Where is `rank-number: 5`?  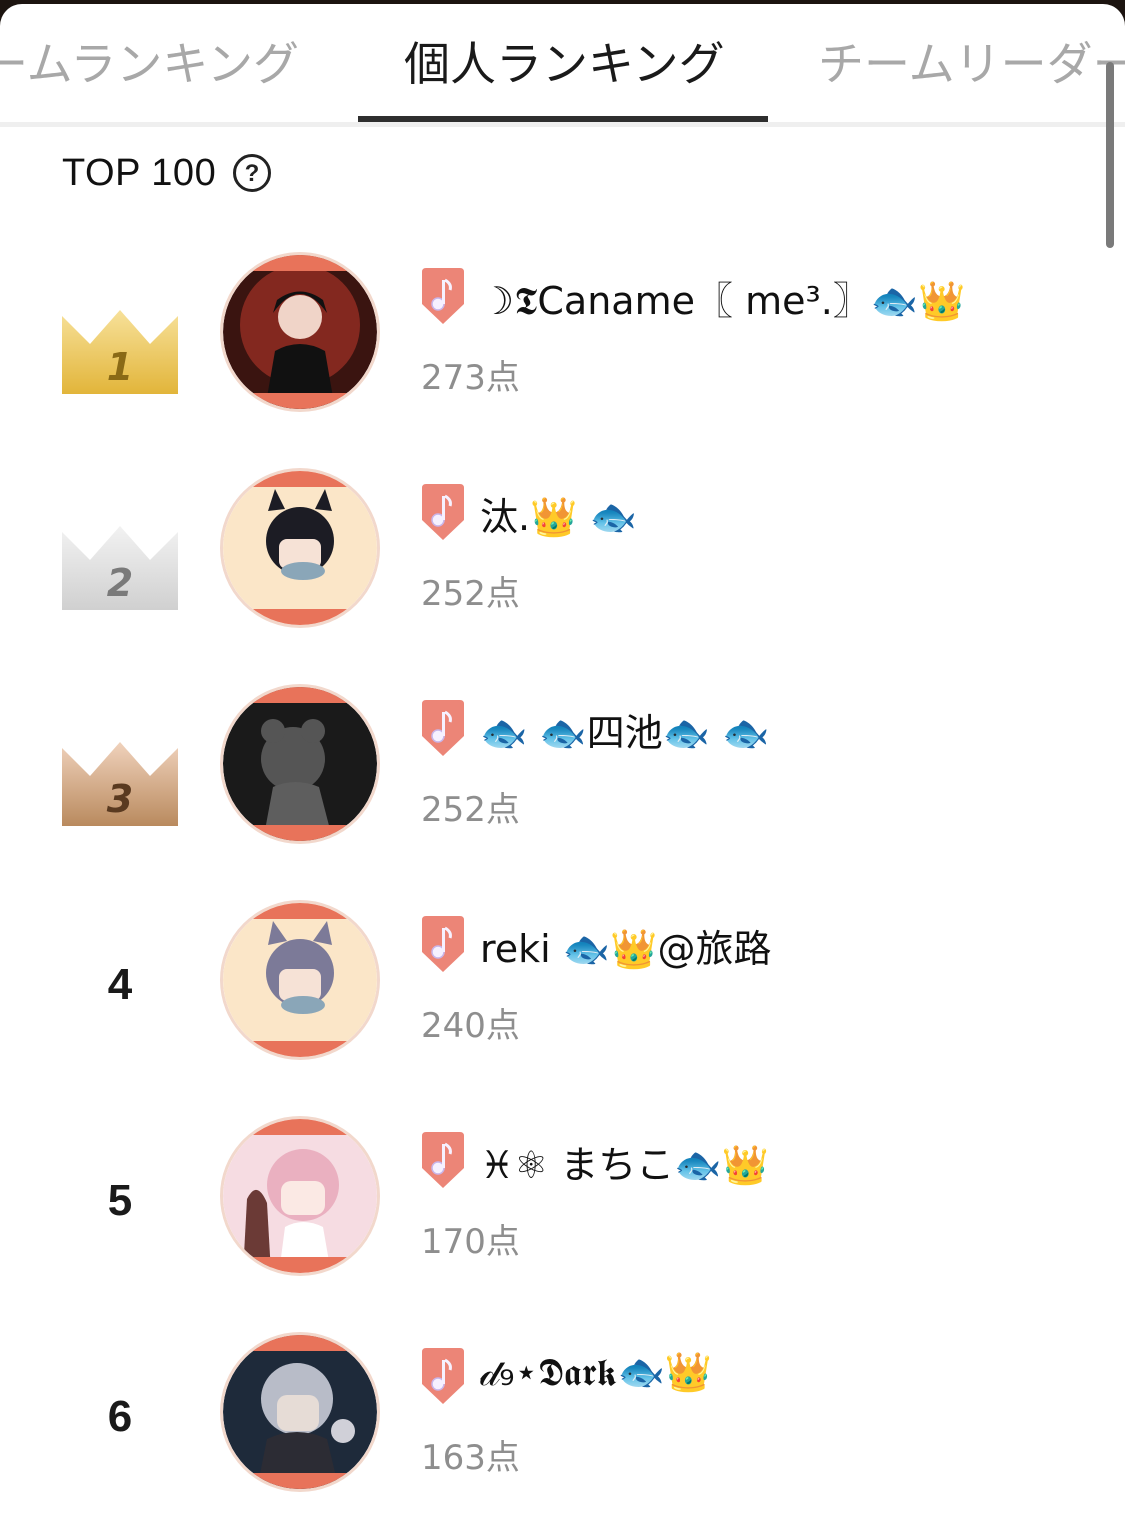
rank-number: 5 is located at coordinates (120, 1200).